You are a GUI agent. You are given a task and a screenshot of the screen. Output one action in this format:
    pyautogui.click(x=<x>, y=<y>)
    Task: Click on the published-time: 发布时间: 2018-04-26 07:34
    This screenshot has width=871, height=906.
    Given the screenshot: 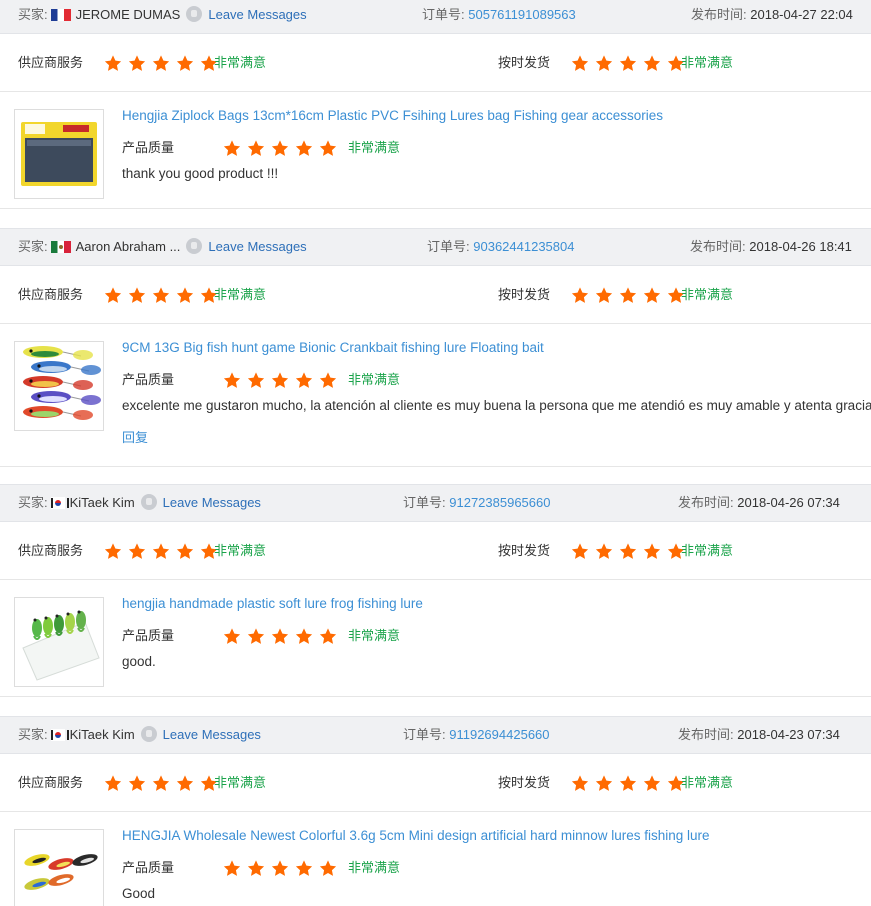 What is the action you would take?
    pyautogui.click(x=759, y=503)
    